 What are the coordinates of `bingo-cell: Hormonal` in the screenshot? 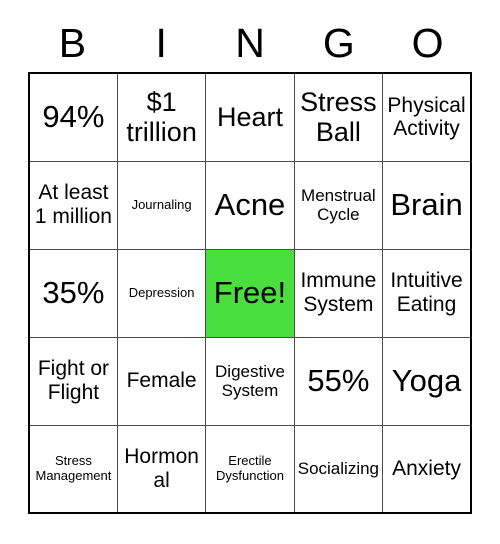 It's located at (161, 469).